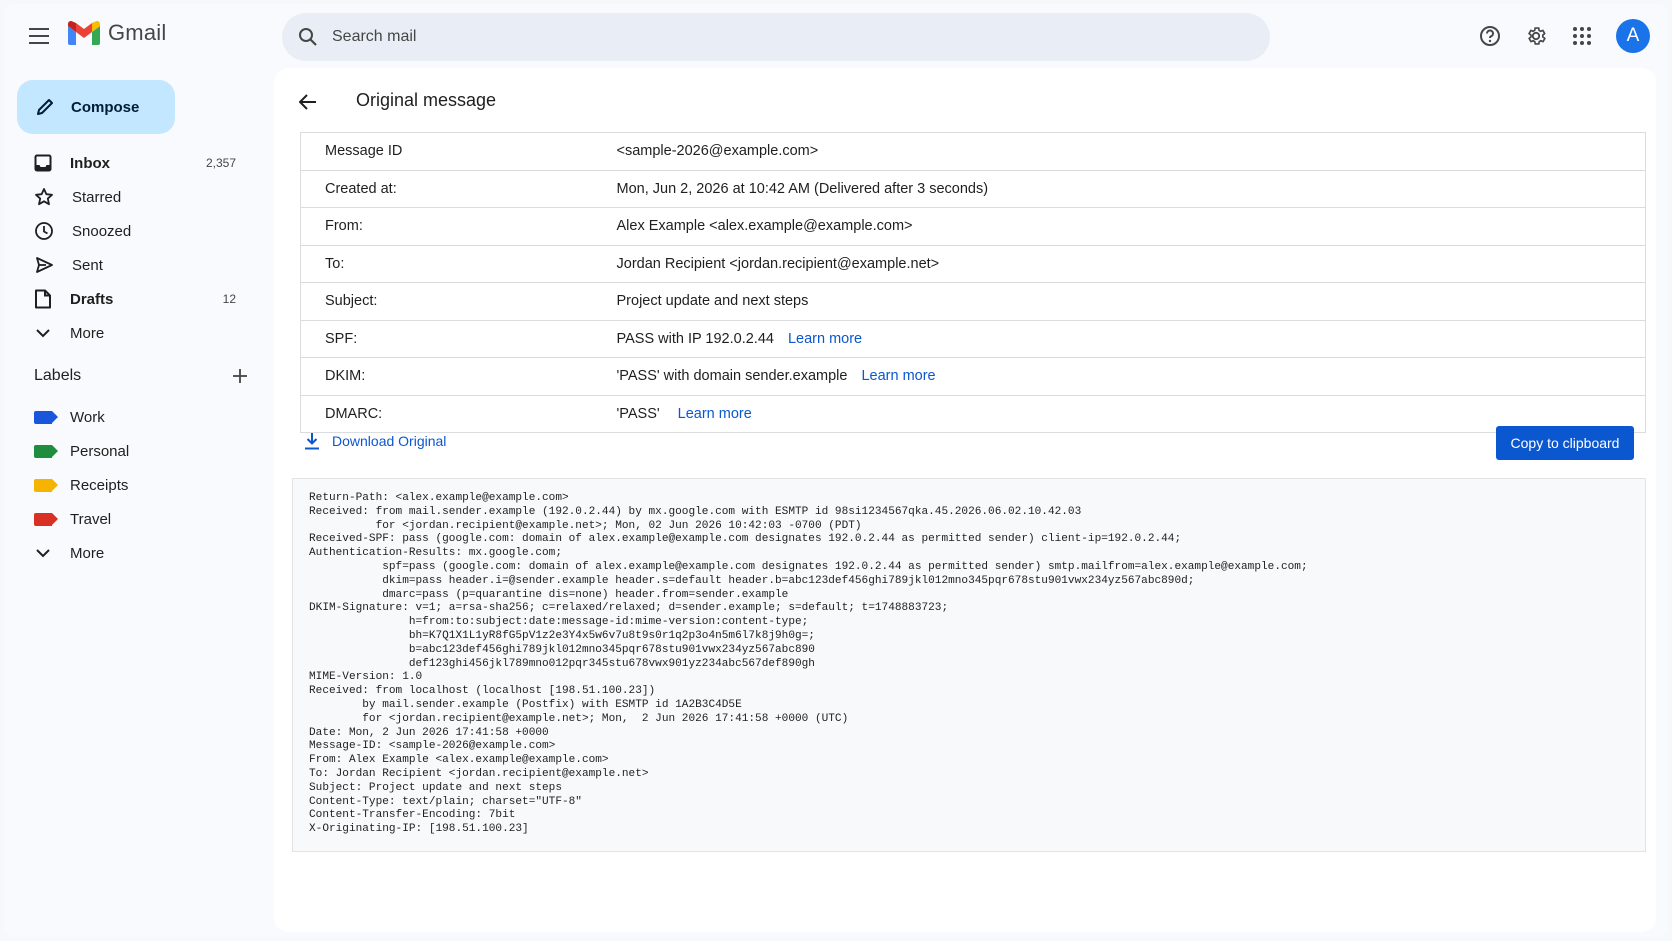 The height and width of the screenshot is (941, 1672). I want to click on plus-icon, so click(240, 376).